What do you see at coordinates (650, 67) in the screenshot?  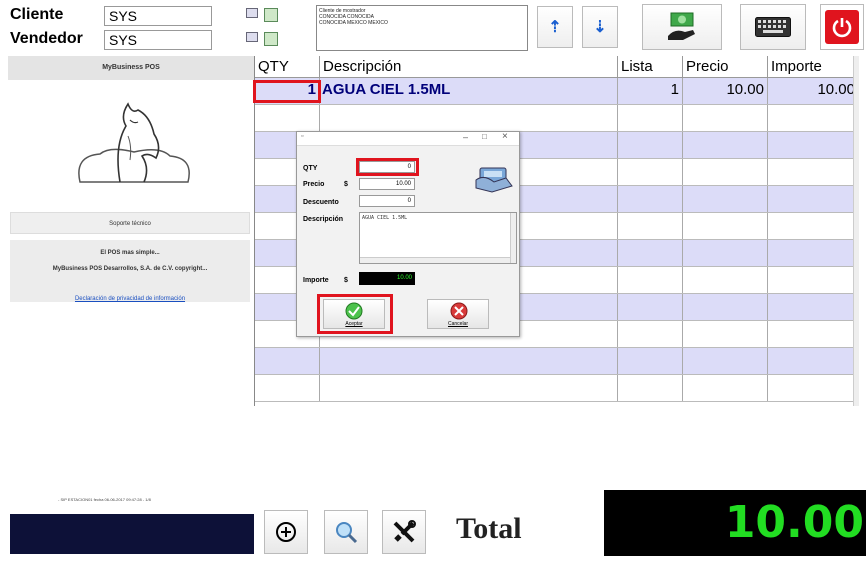 I see `column-header-lista: Lista` at bounding box center [650, 67].